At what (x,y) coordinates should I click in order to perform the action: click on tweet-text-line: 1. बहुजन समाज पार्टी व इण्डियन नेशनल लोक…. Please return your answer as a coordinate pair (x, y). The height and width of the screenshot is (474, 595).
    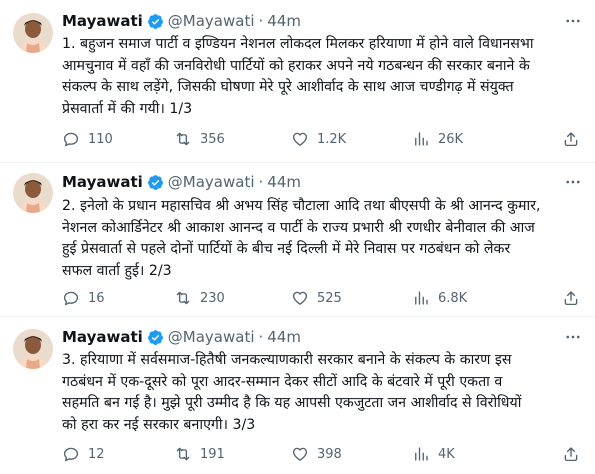
    Looking at the image, I should click on (298, 44).